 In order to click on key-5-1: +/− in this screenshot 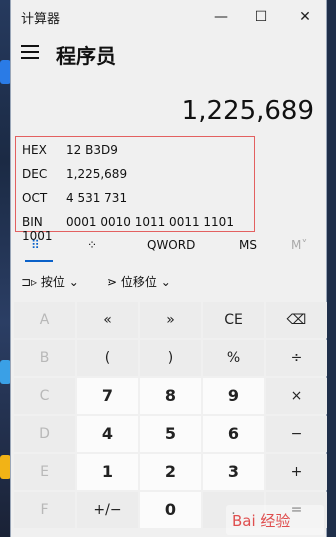, I will do `click(107, 510)`.